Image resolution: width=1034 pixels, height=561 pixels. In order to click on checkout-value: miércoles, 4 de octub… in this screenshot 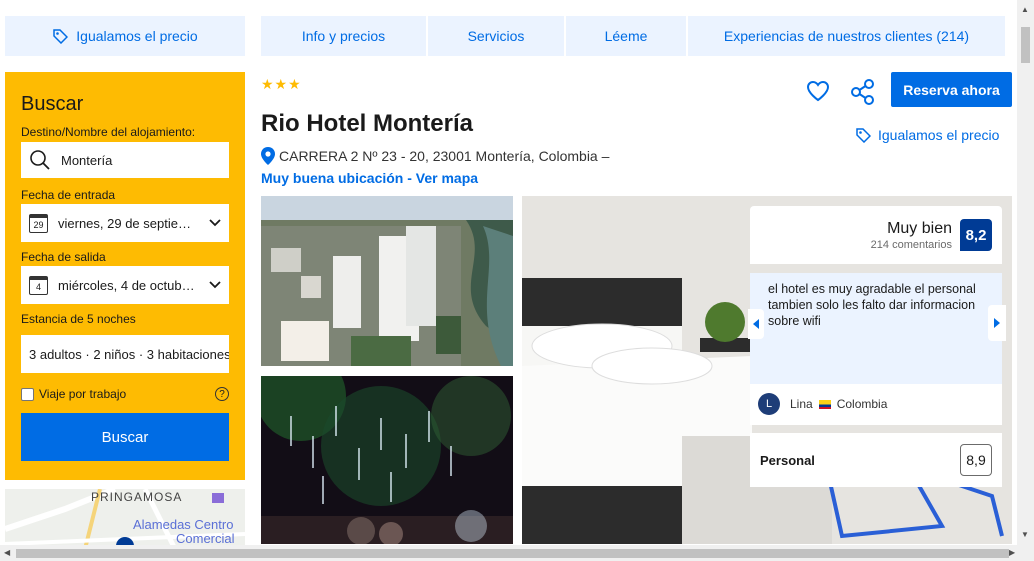, I will do `click(126, 285)`.